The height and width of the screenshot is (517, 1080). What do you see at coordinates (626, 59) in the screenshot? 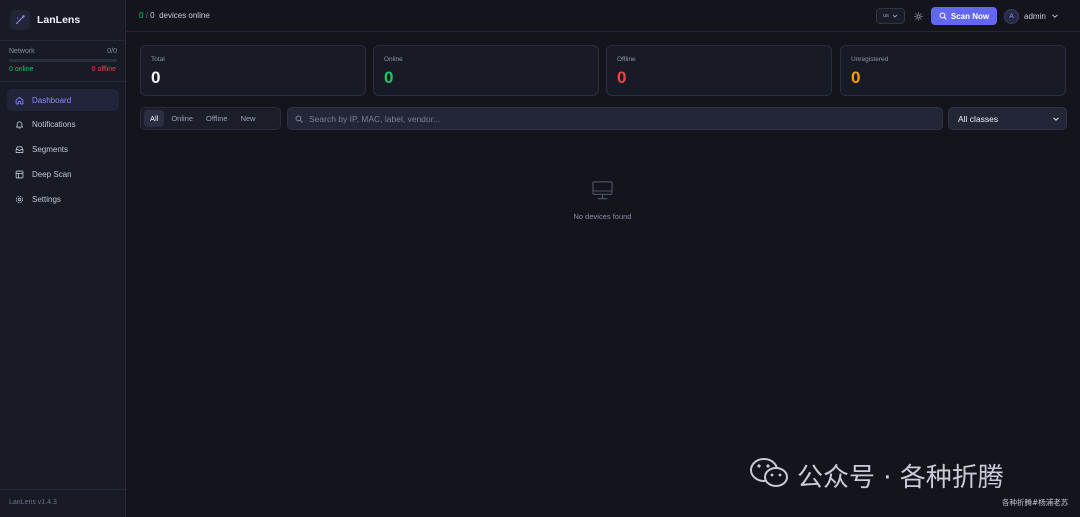
I see `stat-label: Offline` at bounding box center [626, 59].